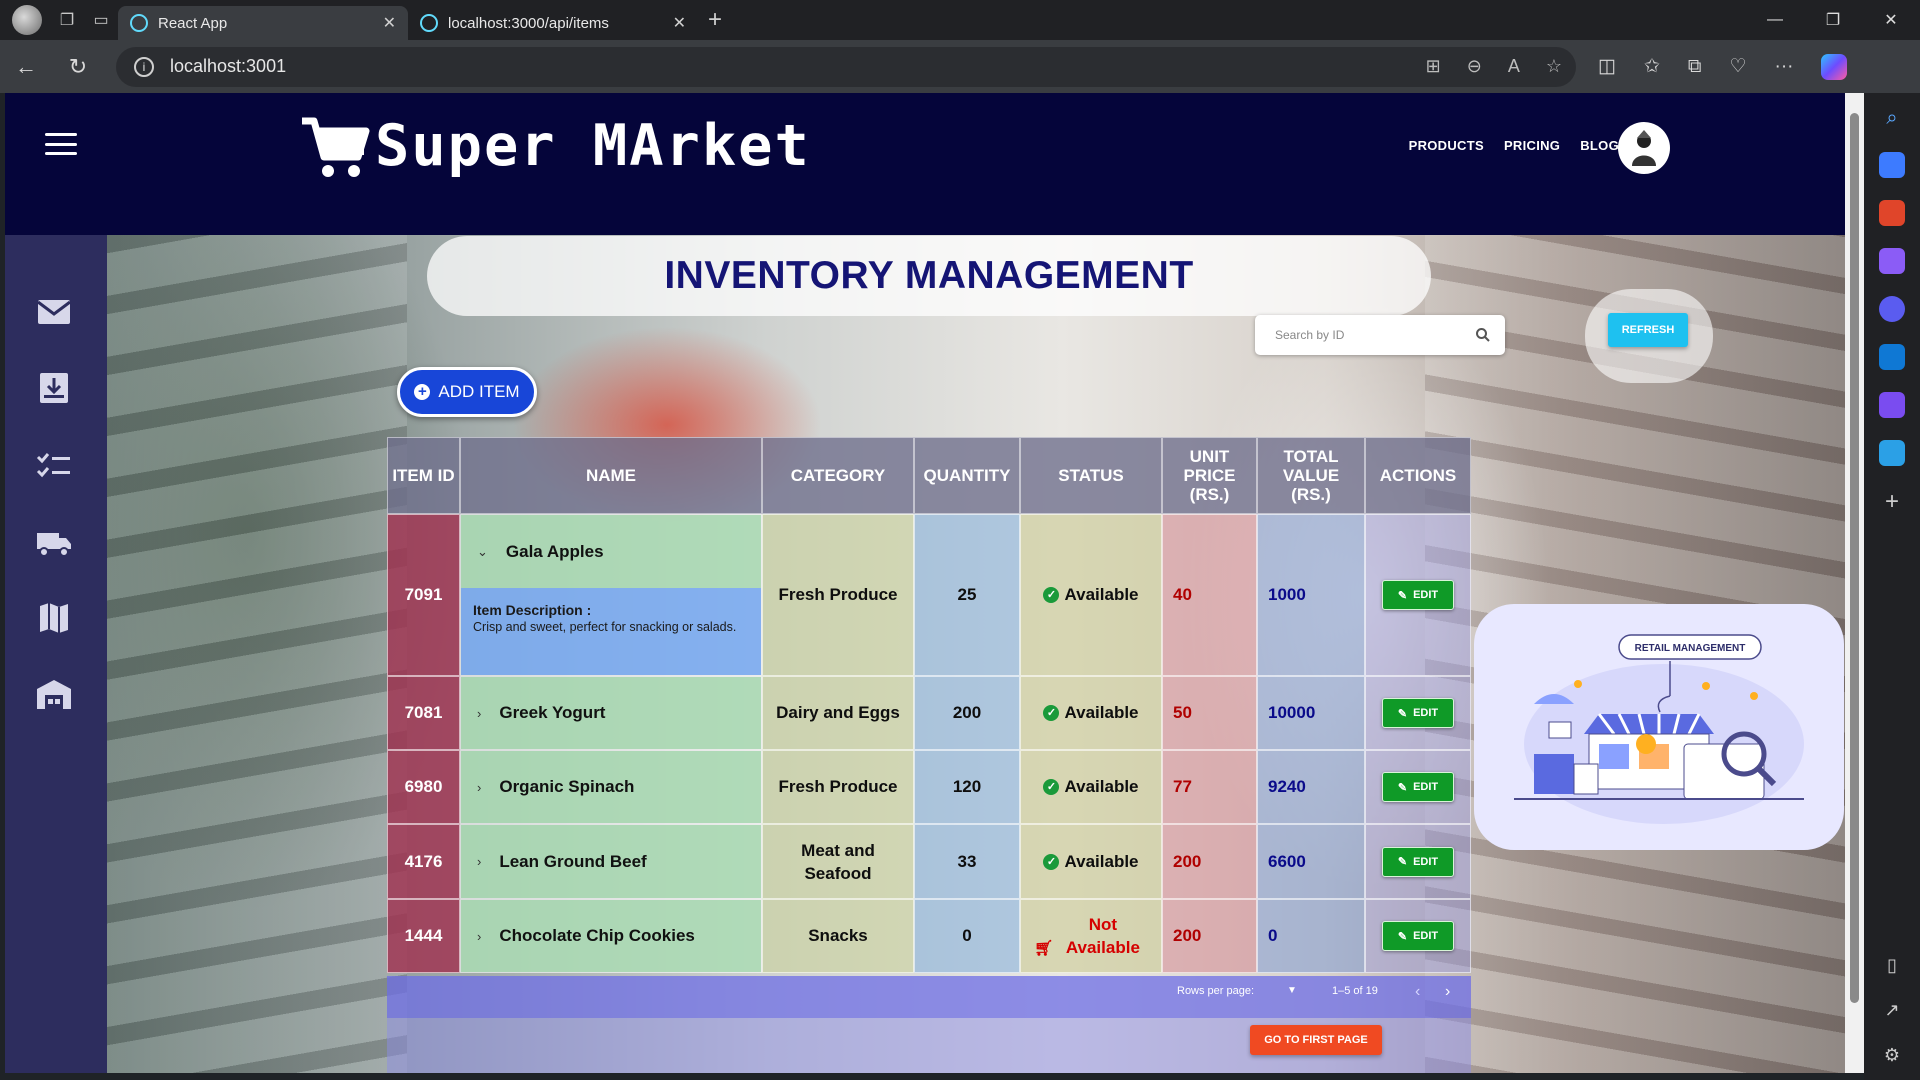 This screenshot has height=1080, width=1920. I want to click on site-info-icon: i, so click(144, 66).